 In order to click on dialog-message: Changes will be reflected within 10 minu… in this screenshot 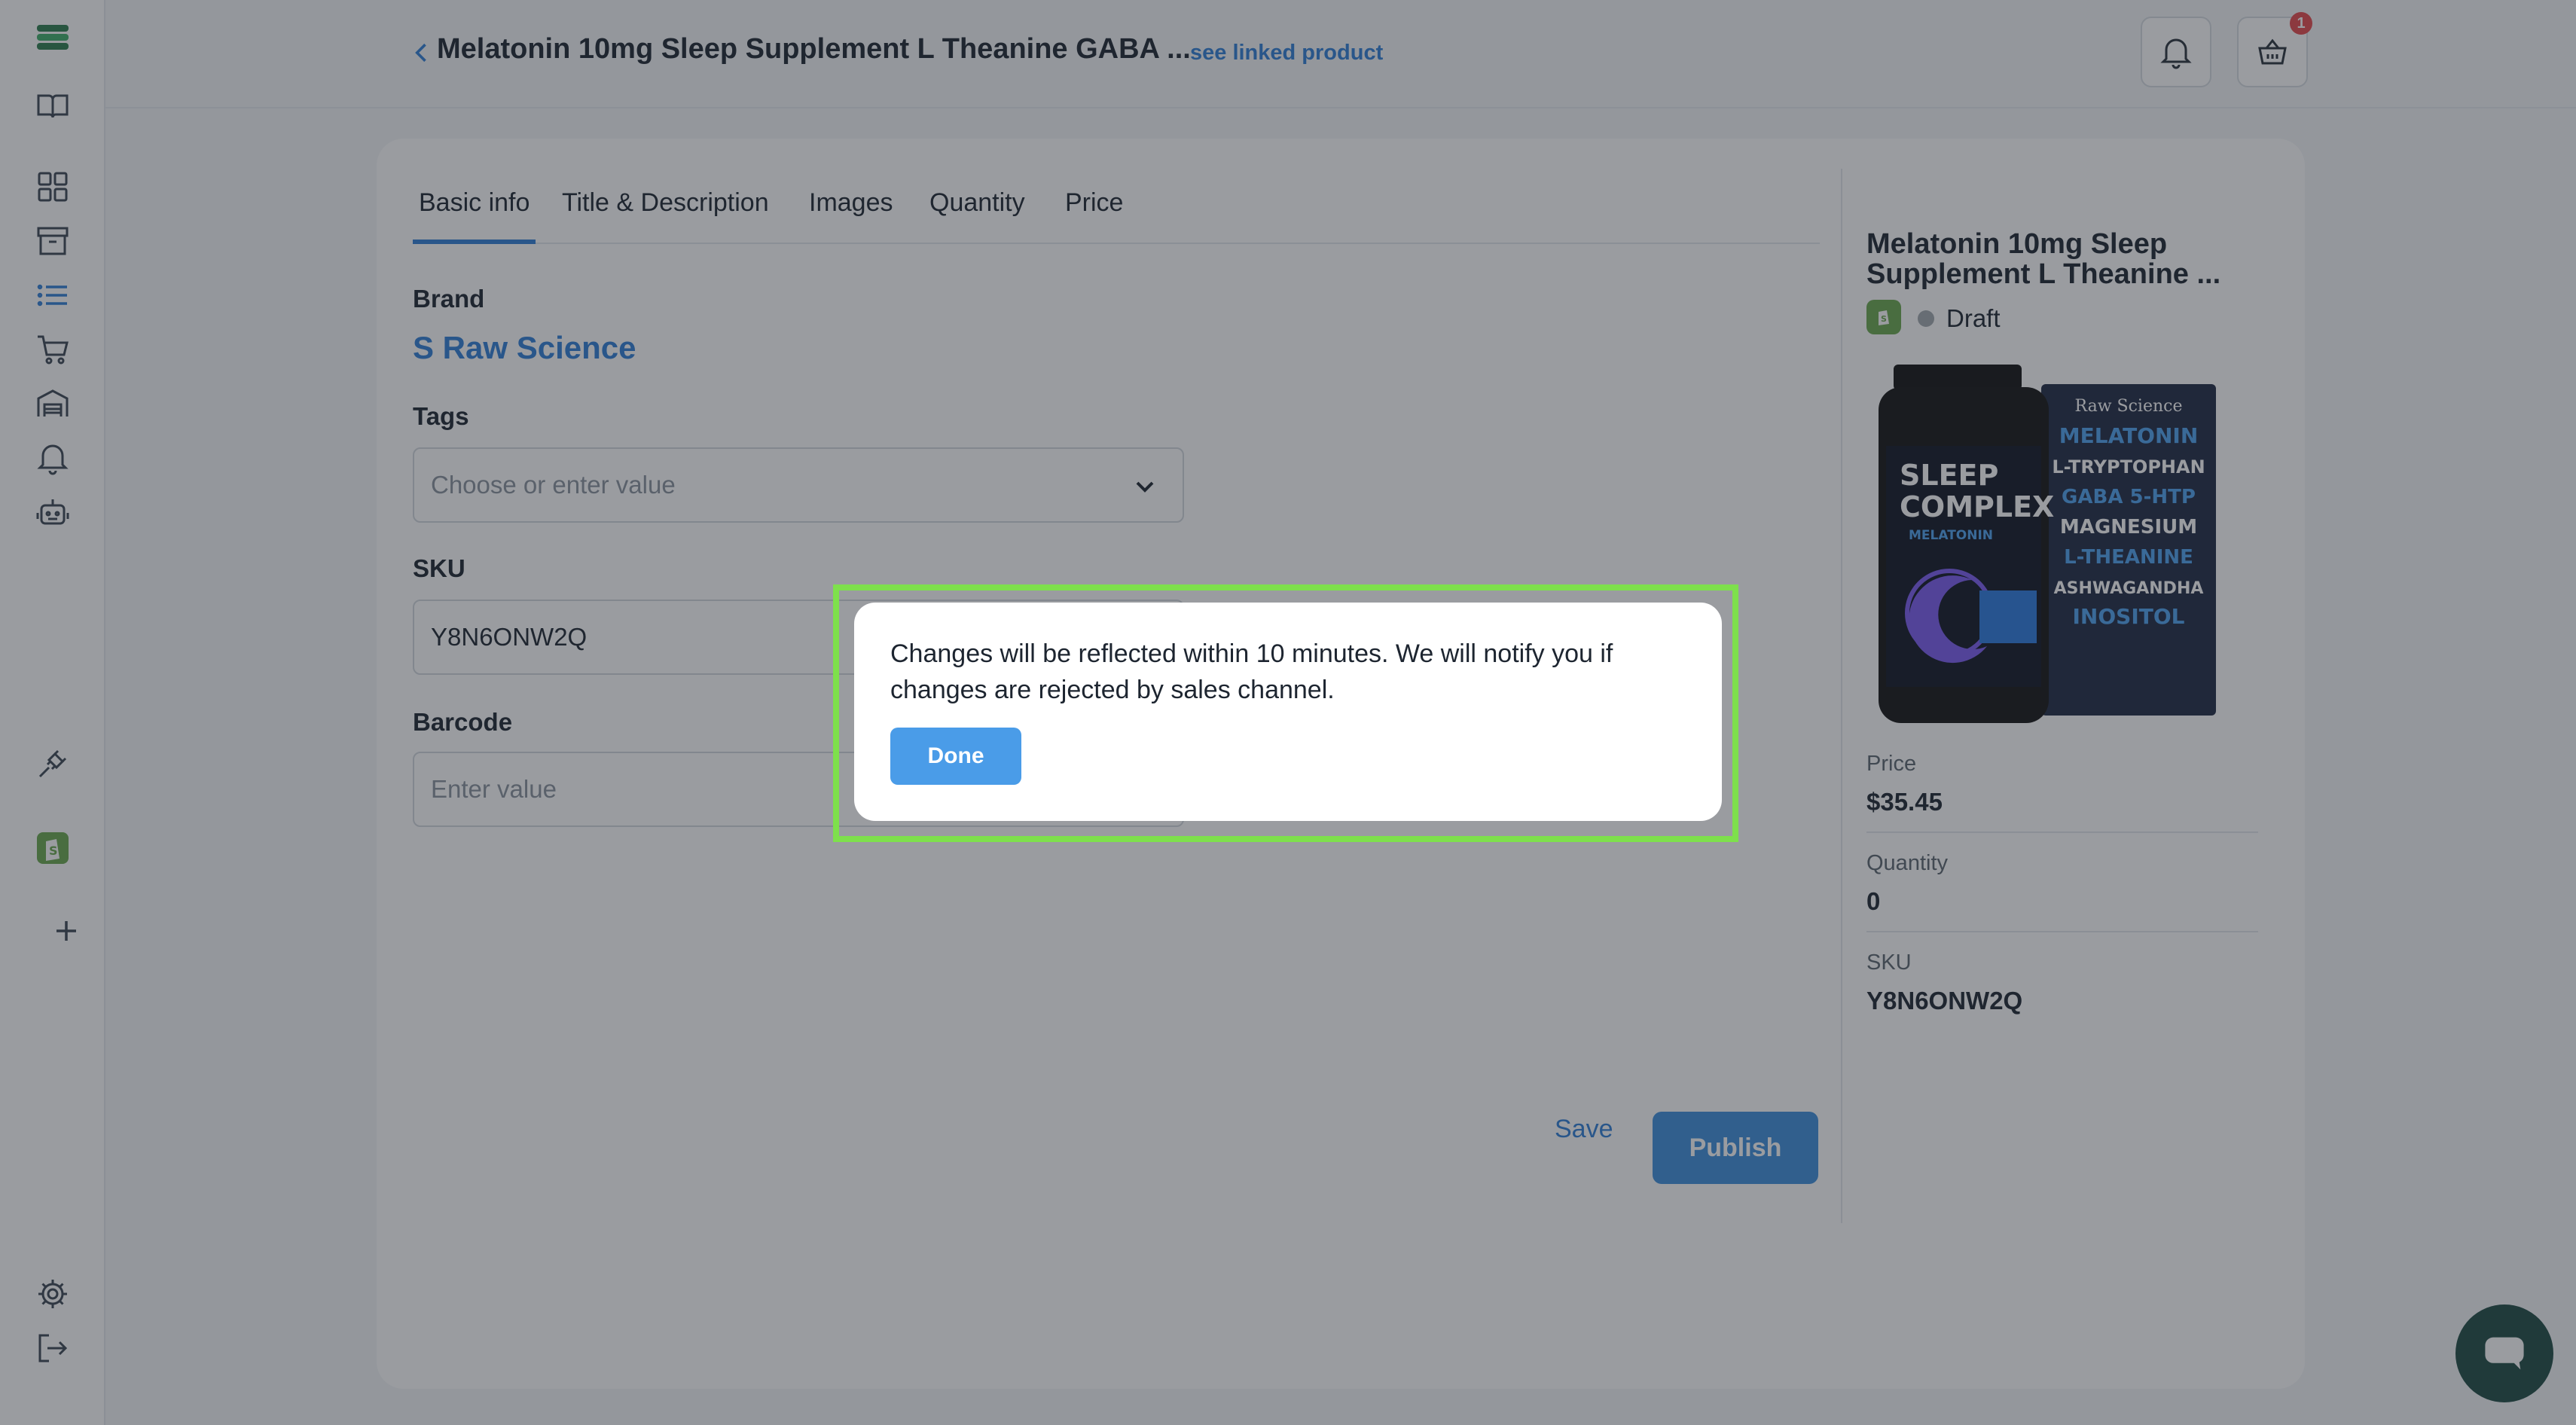, I will do `click(1252, 671)`.